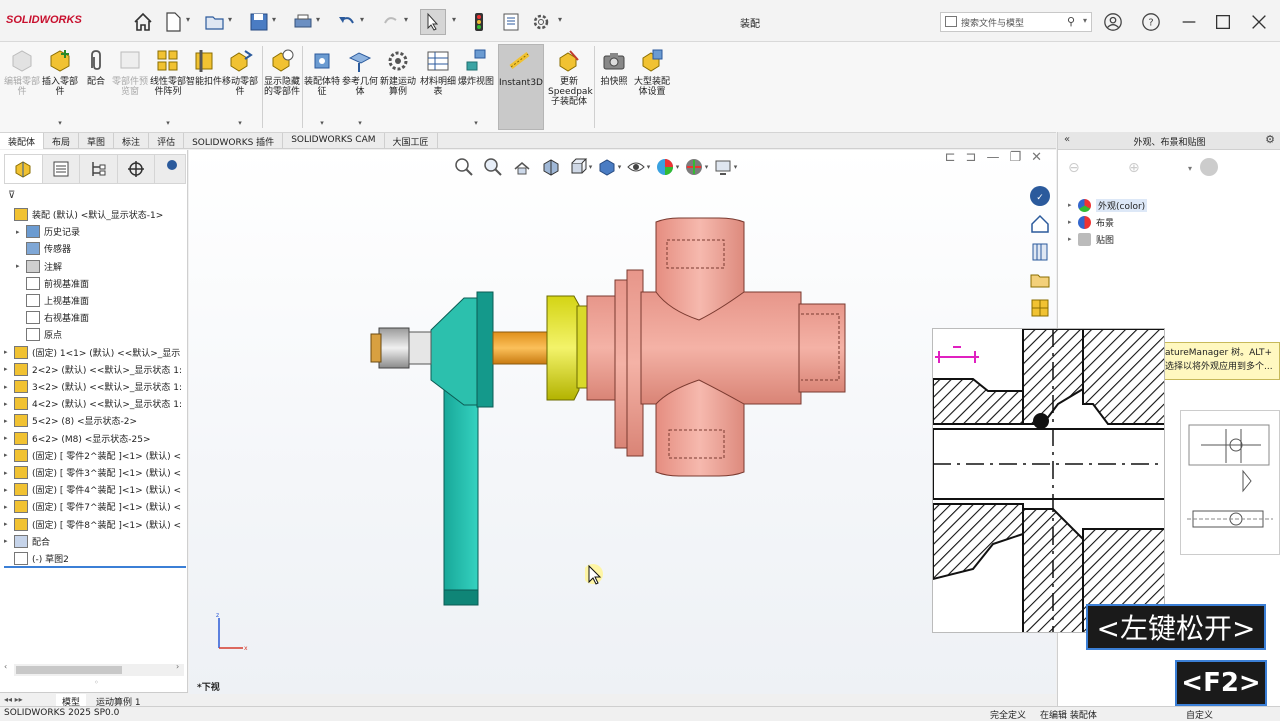  What do you see at coordinates (167, 141) in the screenshot?
I see `tab-evaluate: 评估` at bounding box center [167, 141].